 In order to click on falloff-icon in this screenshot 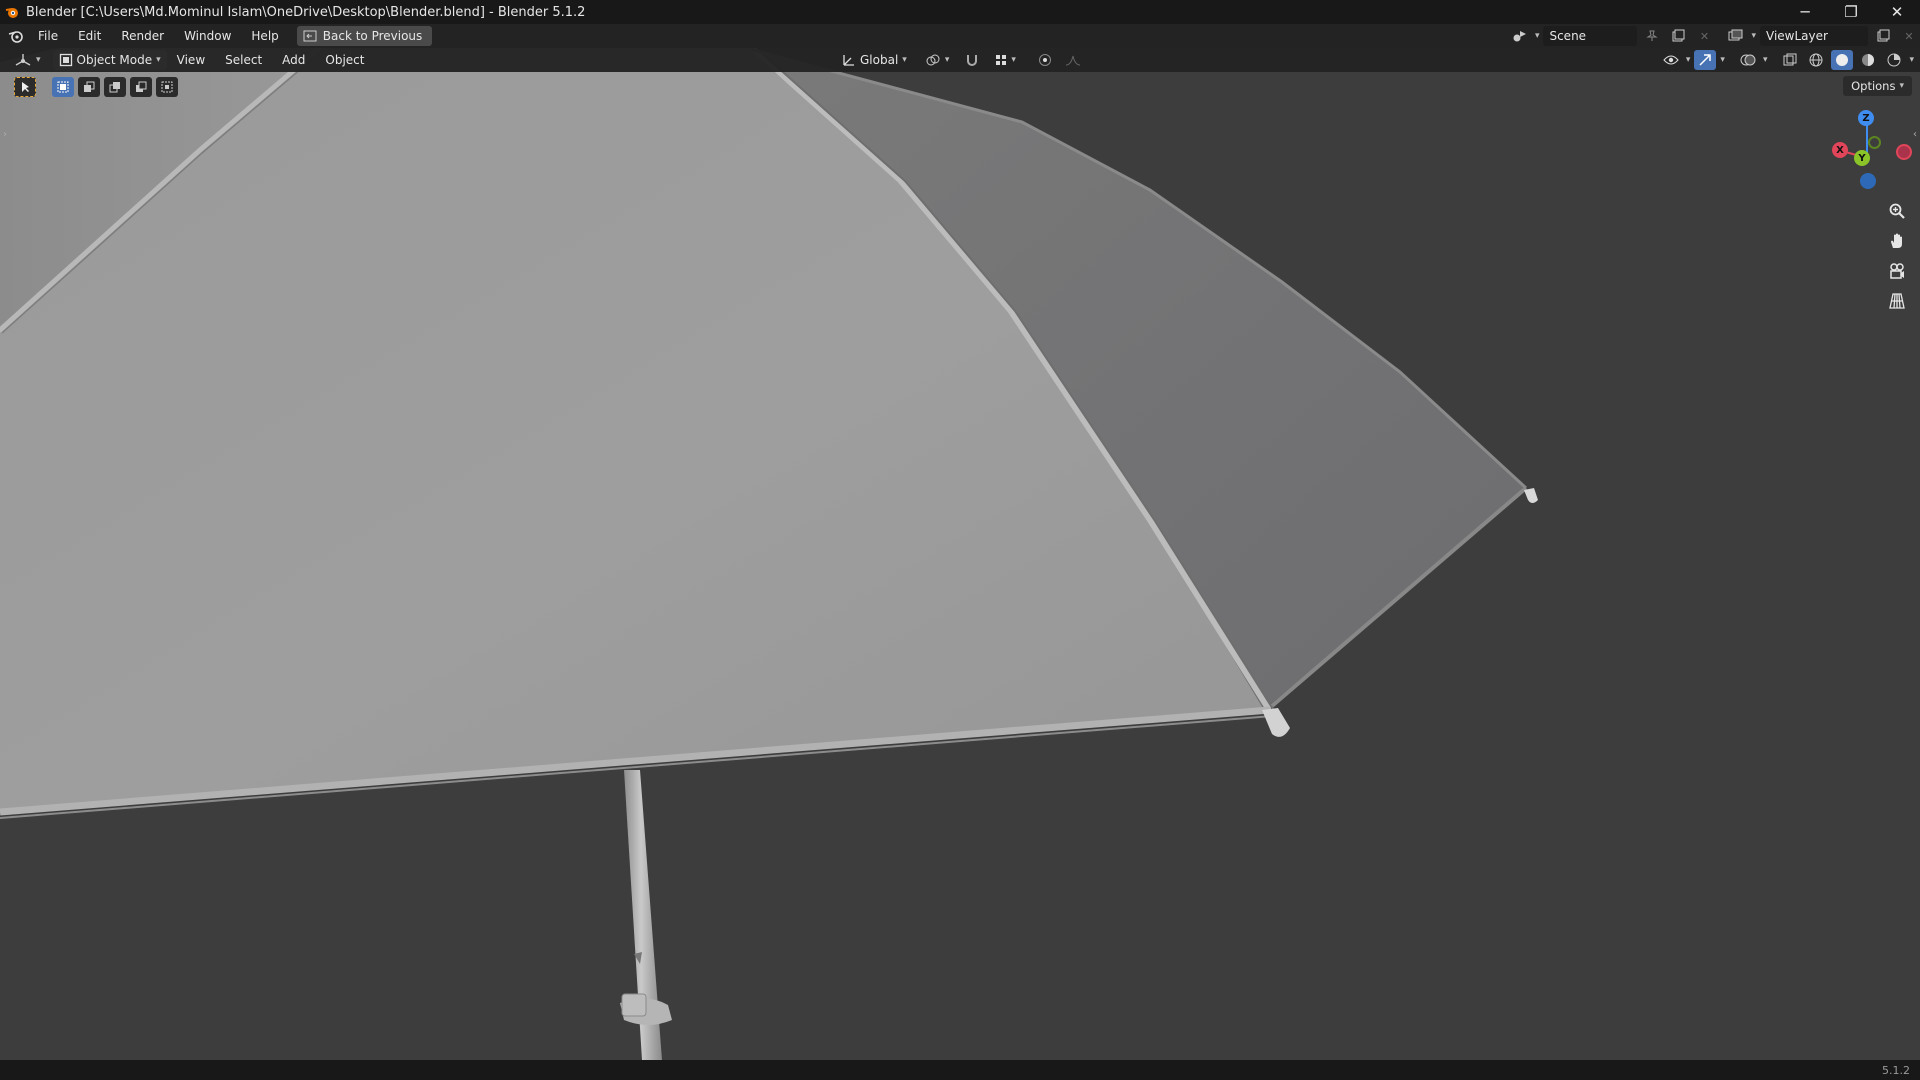, I will do `click(1073, 60)`.